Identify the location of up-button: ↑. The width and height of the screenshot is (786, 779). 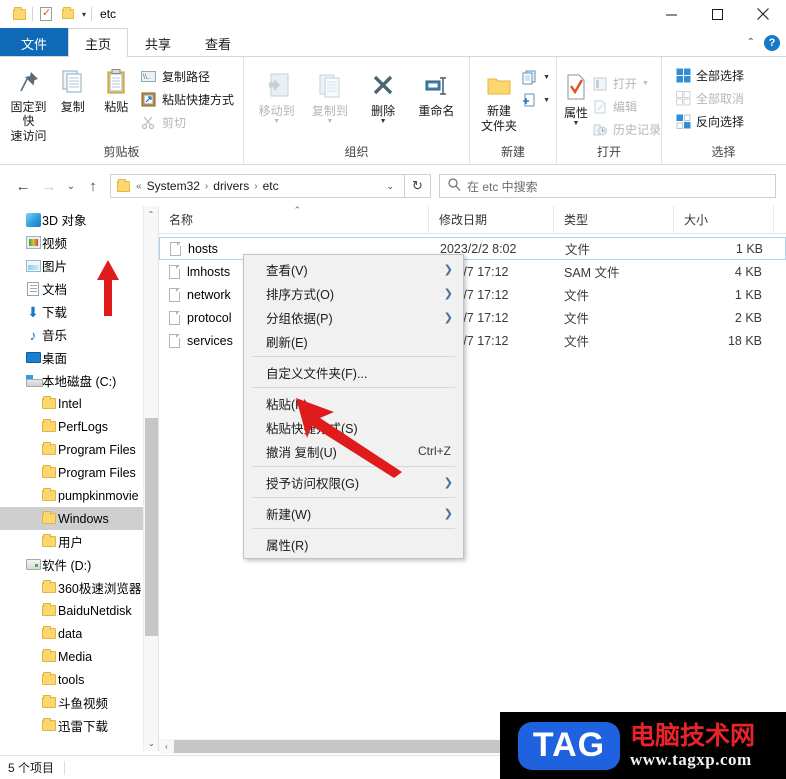
(93, 186).